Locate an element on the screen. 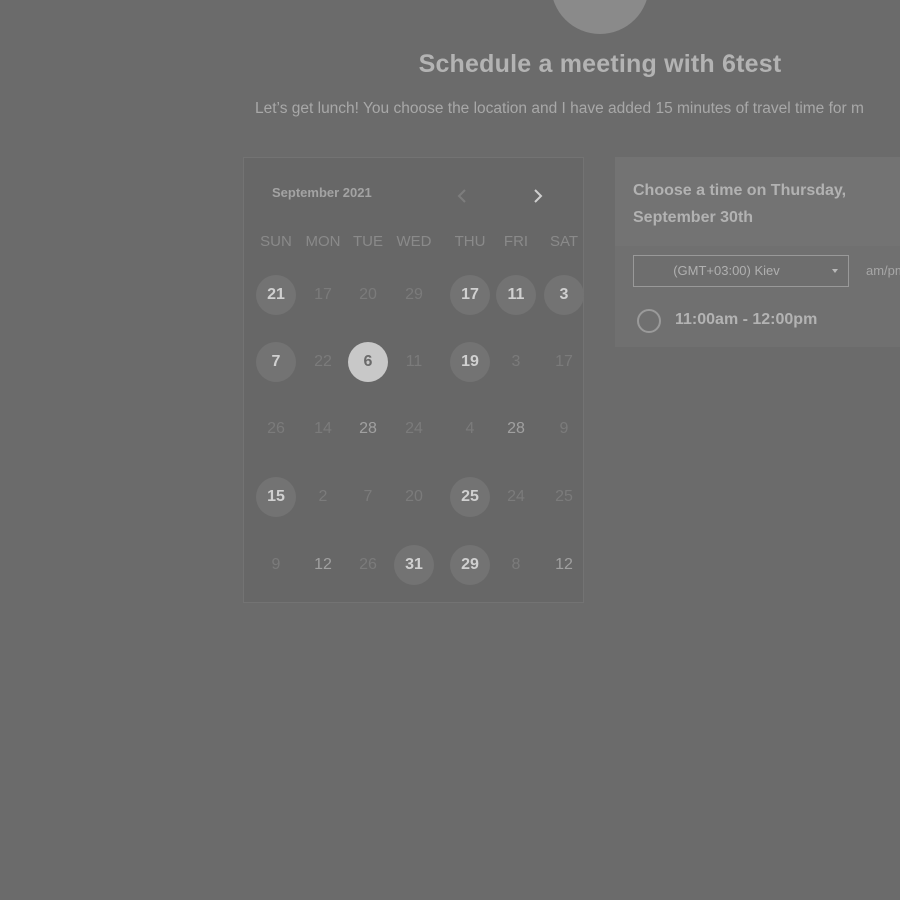 Image resolution: width=900 pixels, height=900 pixels. caret-down-icon is located at coordinates (835, 271).